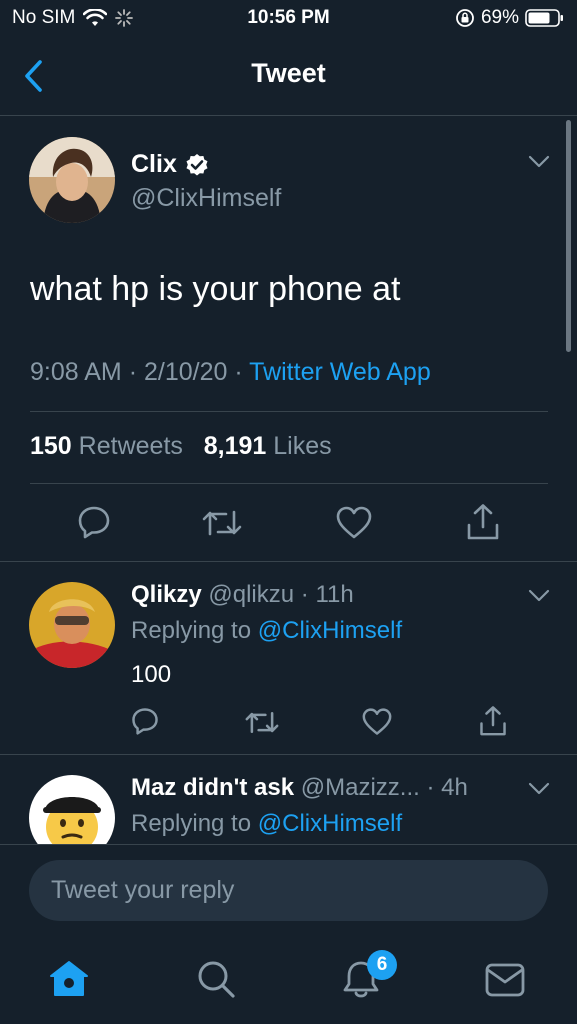 This screenshot has width=577, height=1024. I want to click on tab-home, so click(69, 979).